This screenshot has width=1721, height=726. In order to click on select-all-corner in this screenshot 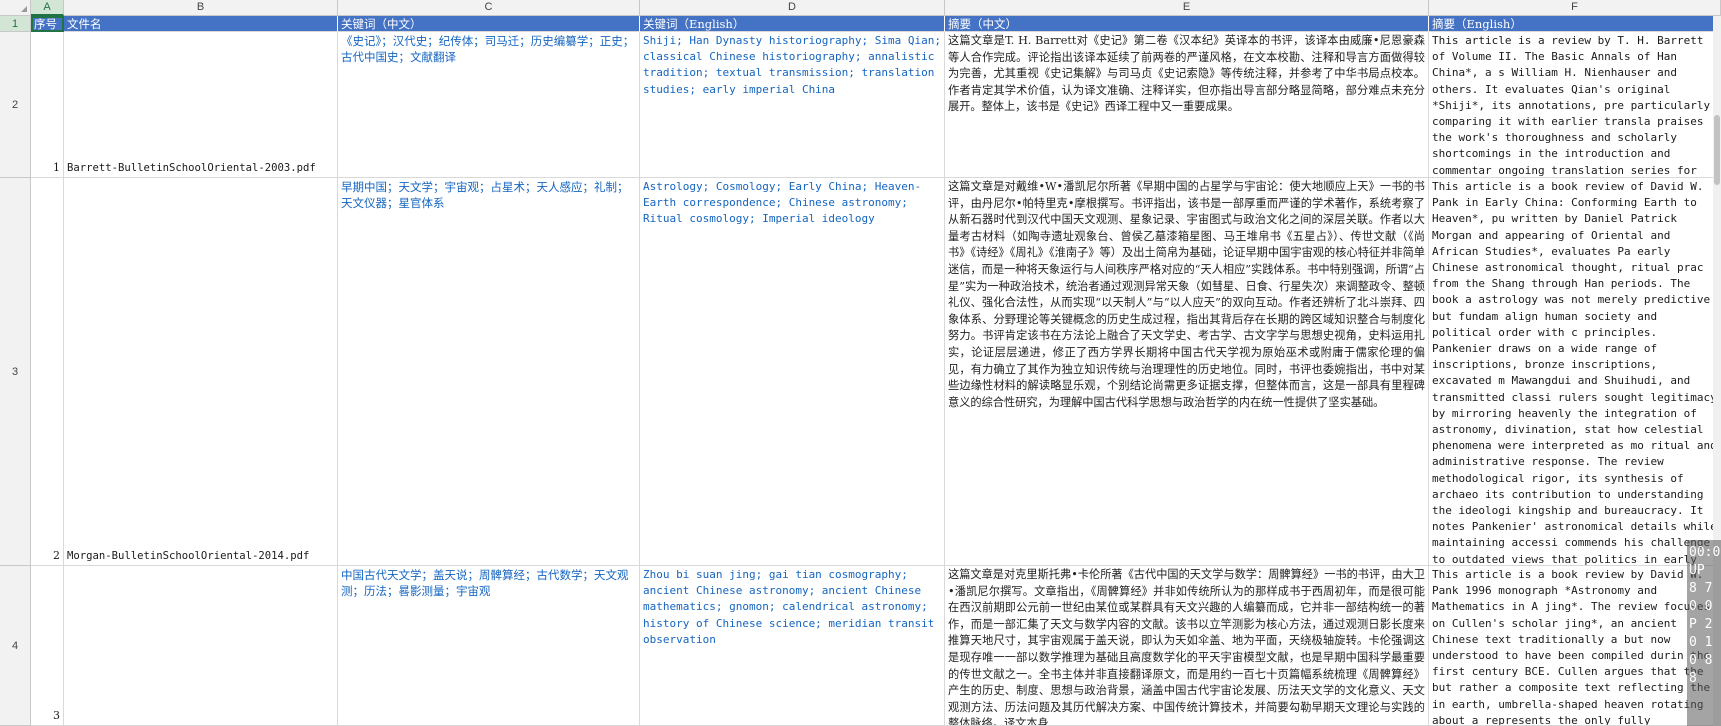, I will do `click(15, 8)`.